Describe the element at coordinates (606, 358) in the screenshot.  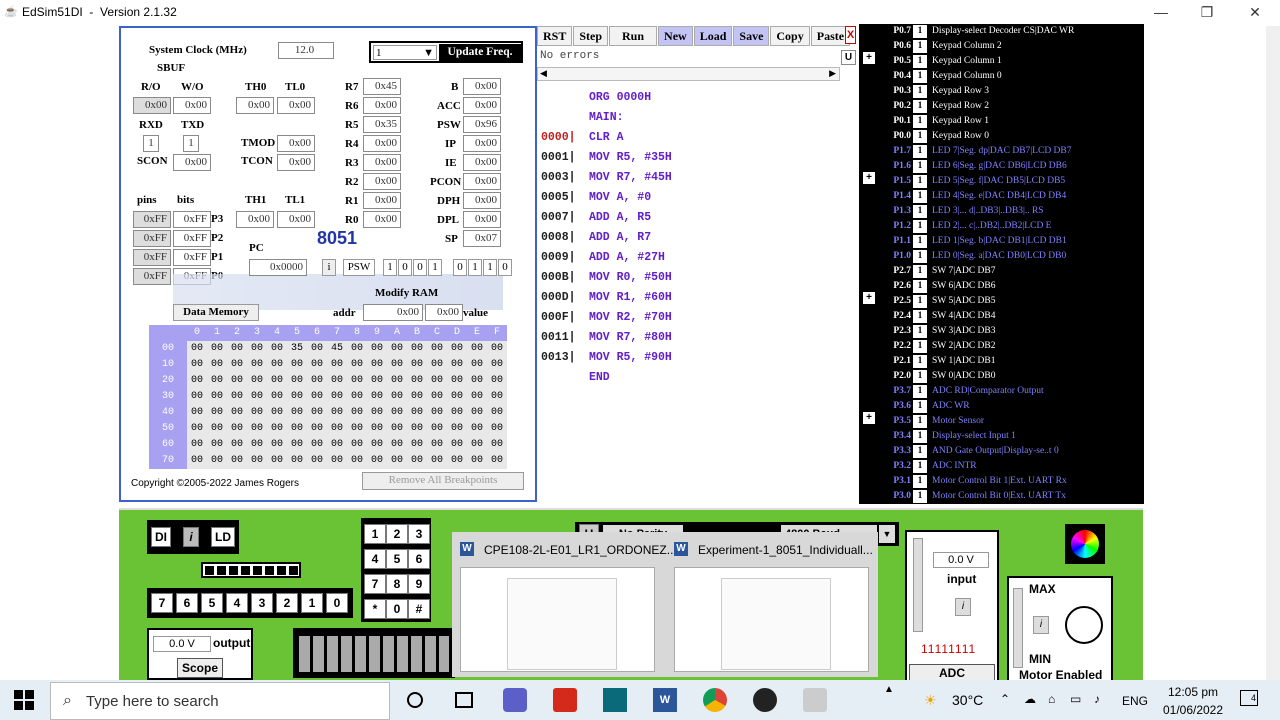
I see `code-line: 0013| MOV R5, #90H` at that location.